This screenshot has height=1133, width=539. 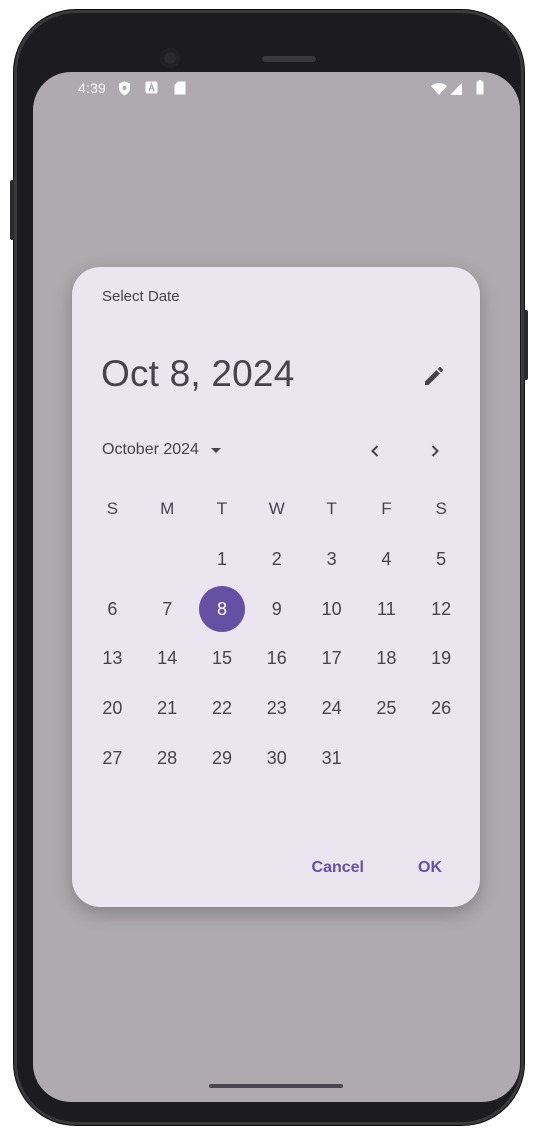 I want to click on day-number: 4, so click(x=386, y=559).